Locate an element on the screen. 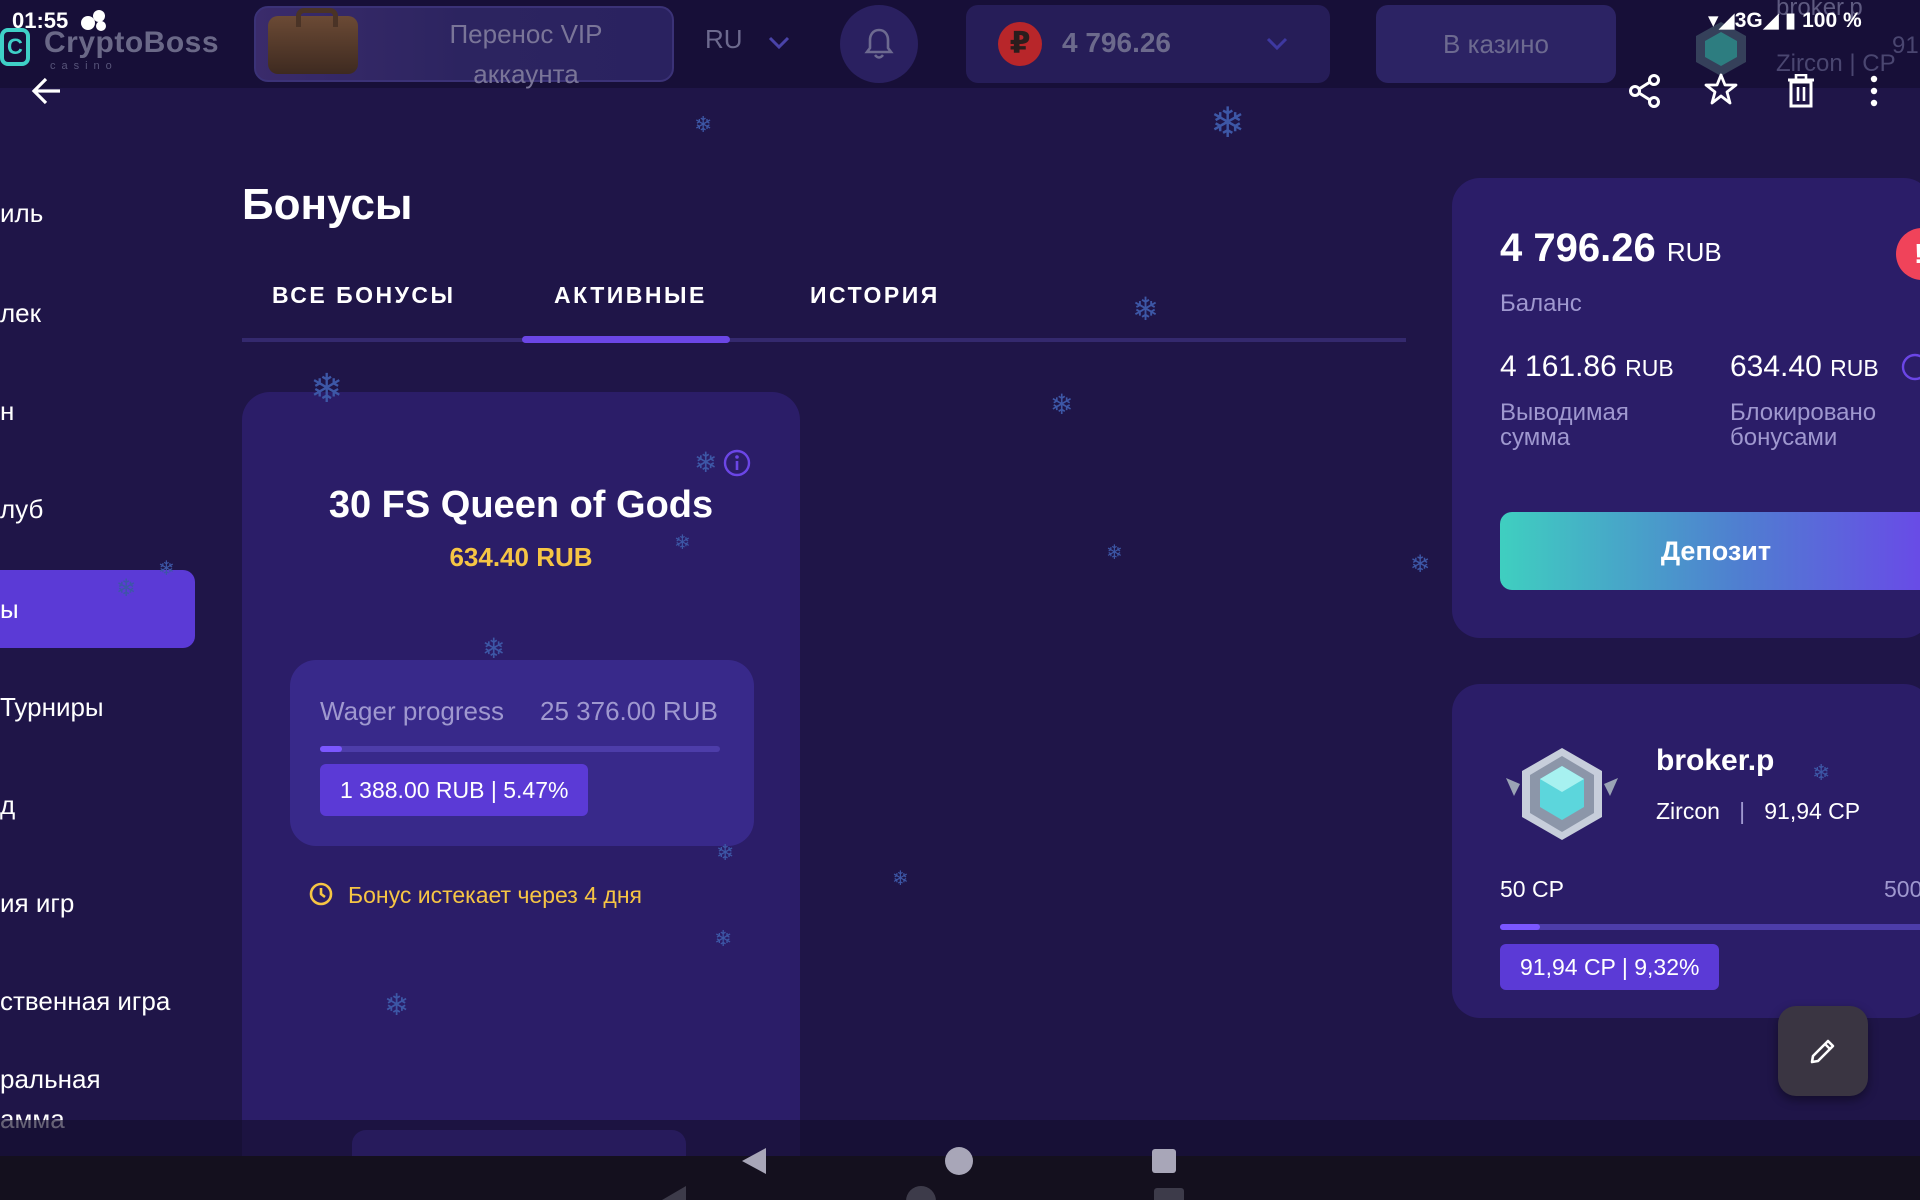 This screenshot has height=1200, width=1920. sidebar-item-profile: иль is located at coordinates (21, 213).